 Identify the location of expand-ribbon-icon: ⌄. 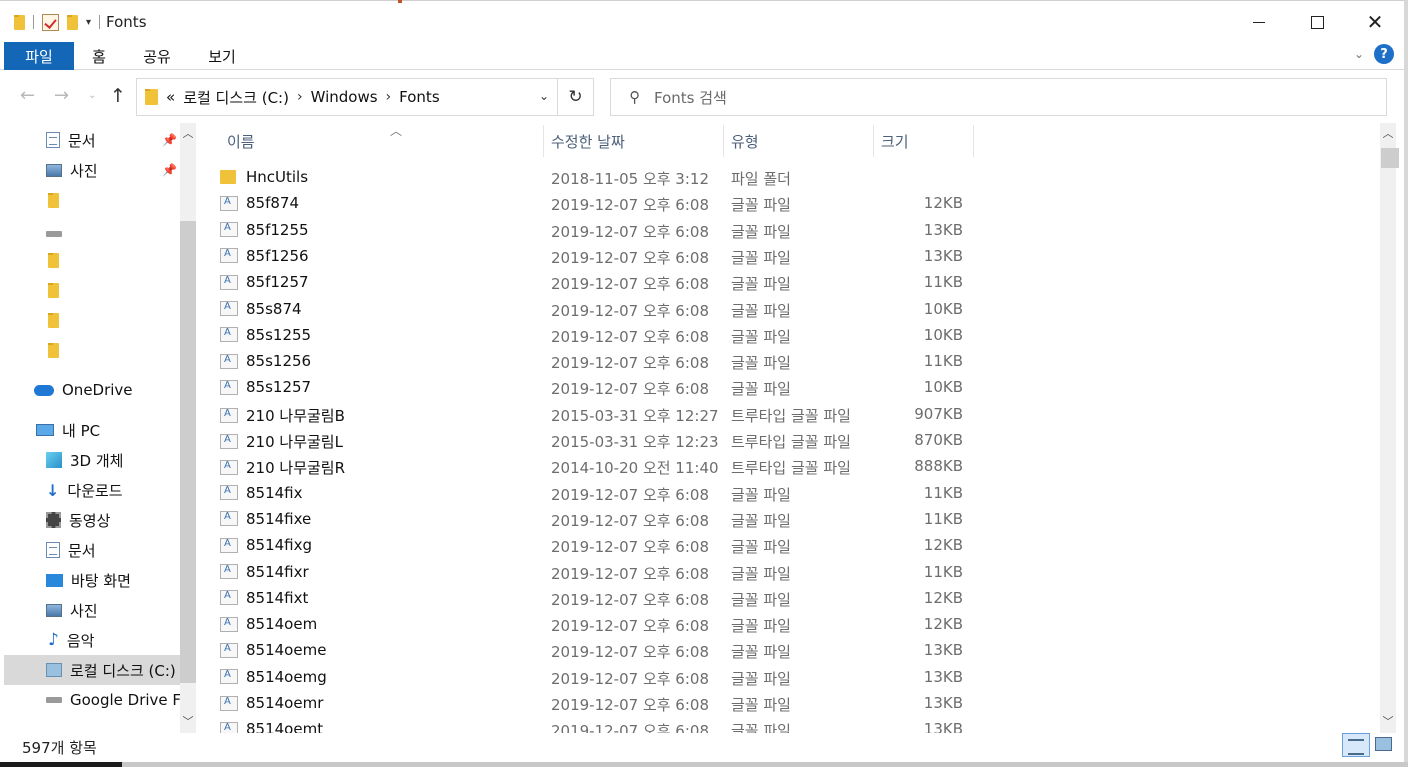
(1359, 54).